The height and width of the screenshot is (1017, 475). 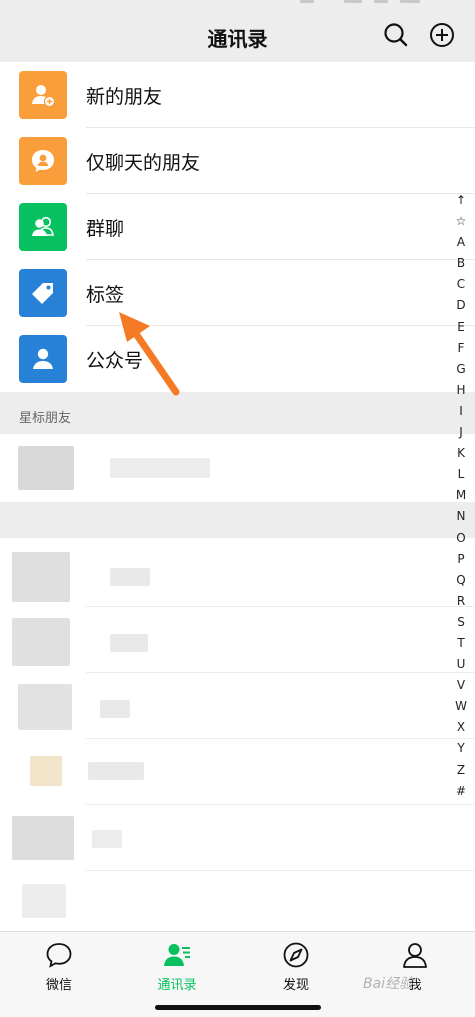 I want to click on chat-only-friend-icon, so click(x=43, y=161).